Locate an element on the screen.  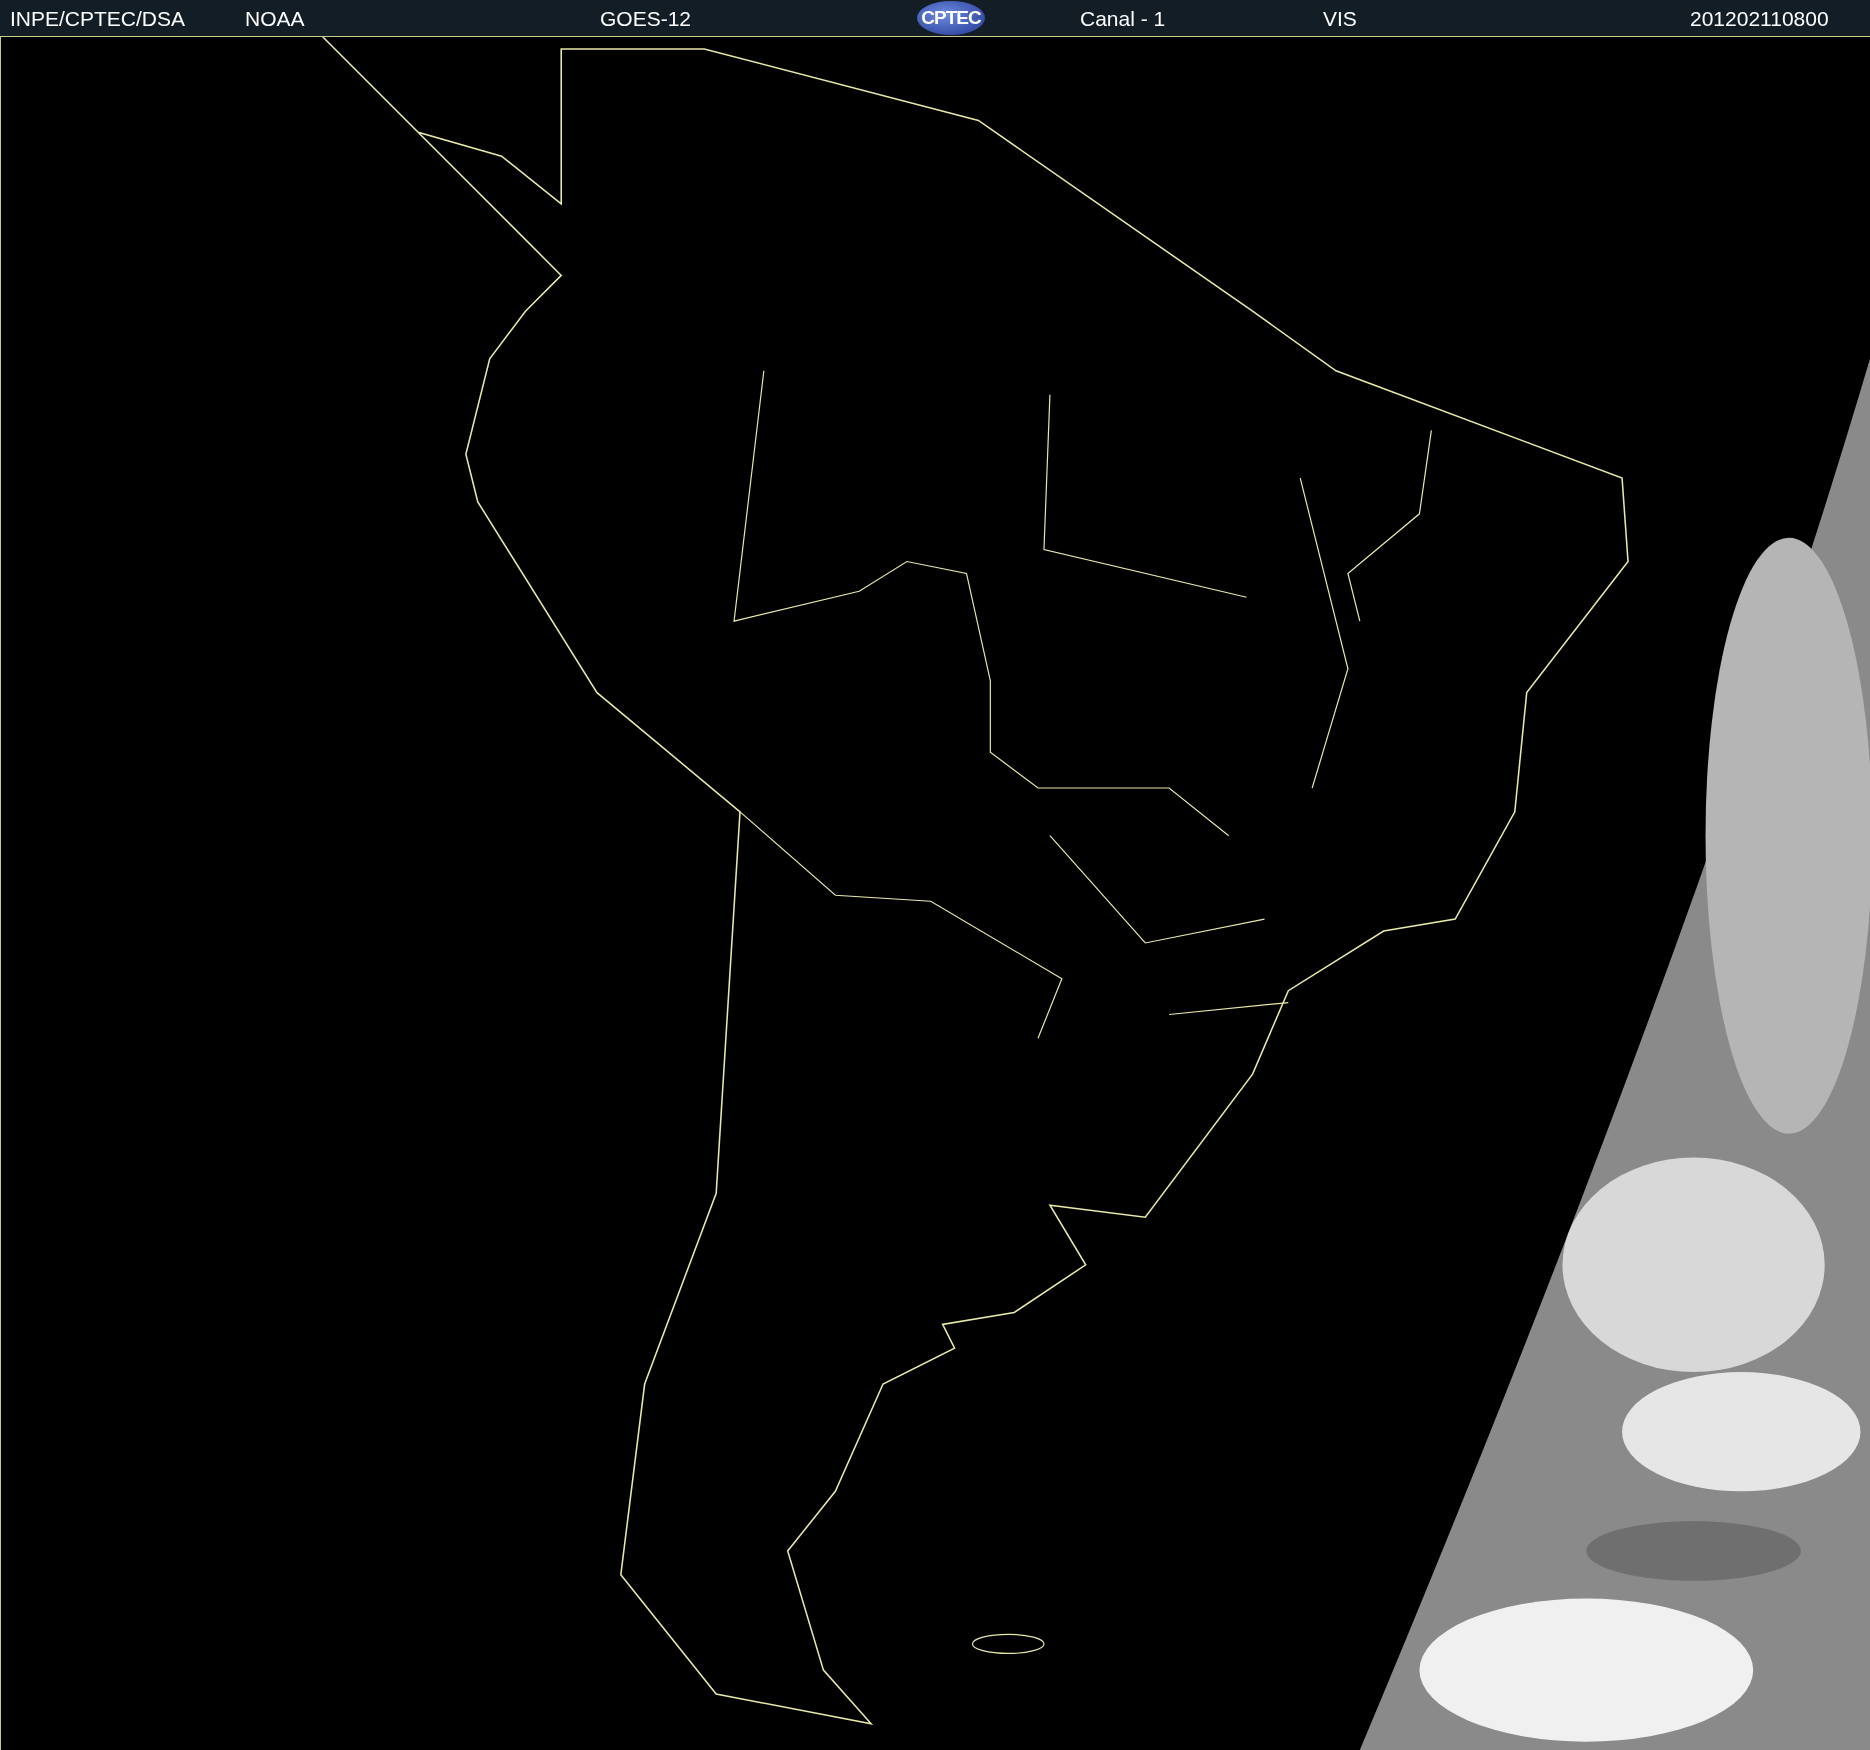
header-label: Canal - 1 is located at coordinates (1123, 18).